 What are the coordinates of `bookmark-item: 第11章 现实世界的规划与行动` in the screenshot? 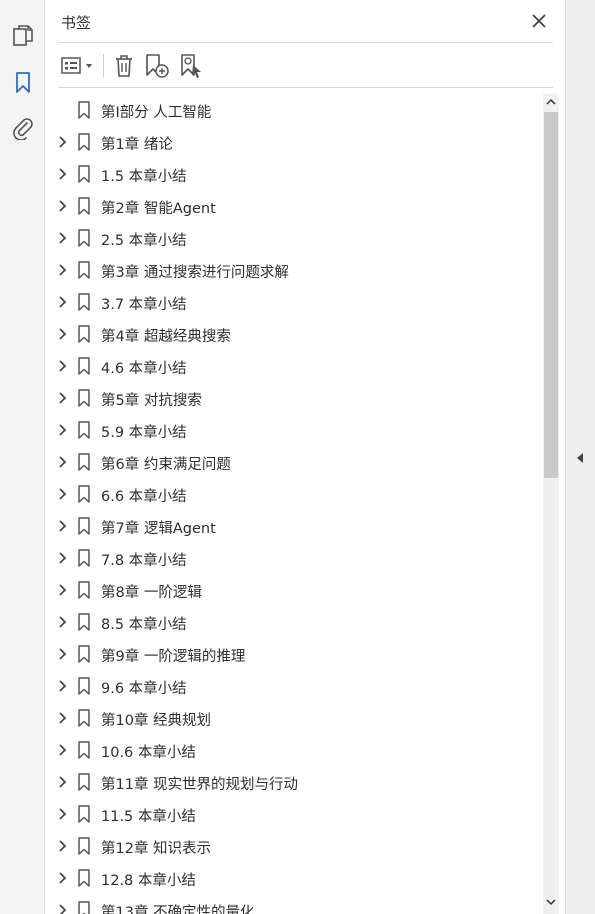 It's located at (294, 782).